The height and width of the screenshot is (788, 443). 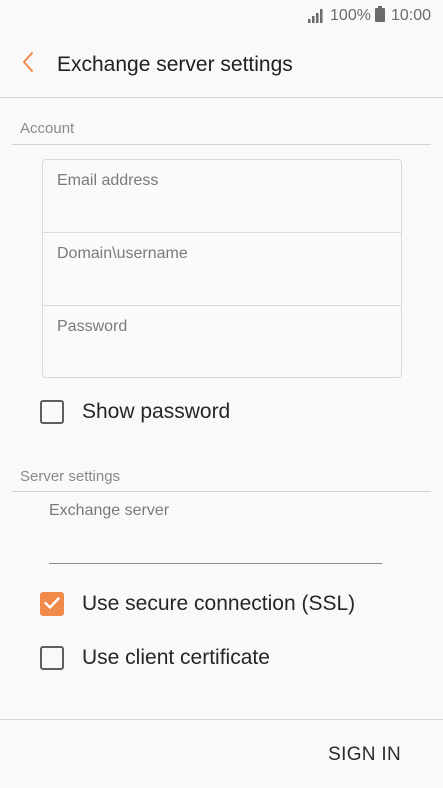 What do you see at coordinates (221, 753) in the screenshot?
I see `bottom-bar: SIGN IN` at bounding box center [221, 753].